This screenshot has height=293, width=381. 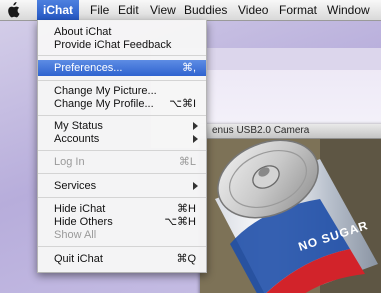 What do you see at coordinates (186, 259) in the screenshot?
I see `menu-item-shortcut: ⌘Q` at bounding box center [186, 259].